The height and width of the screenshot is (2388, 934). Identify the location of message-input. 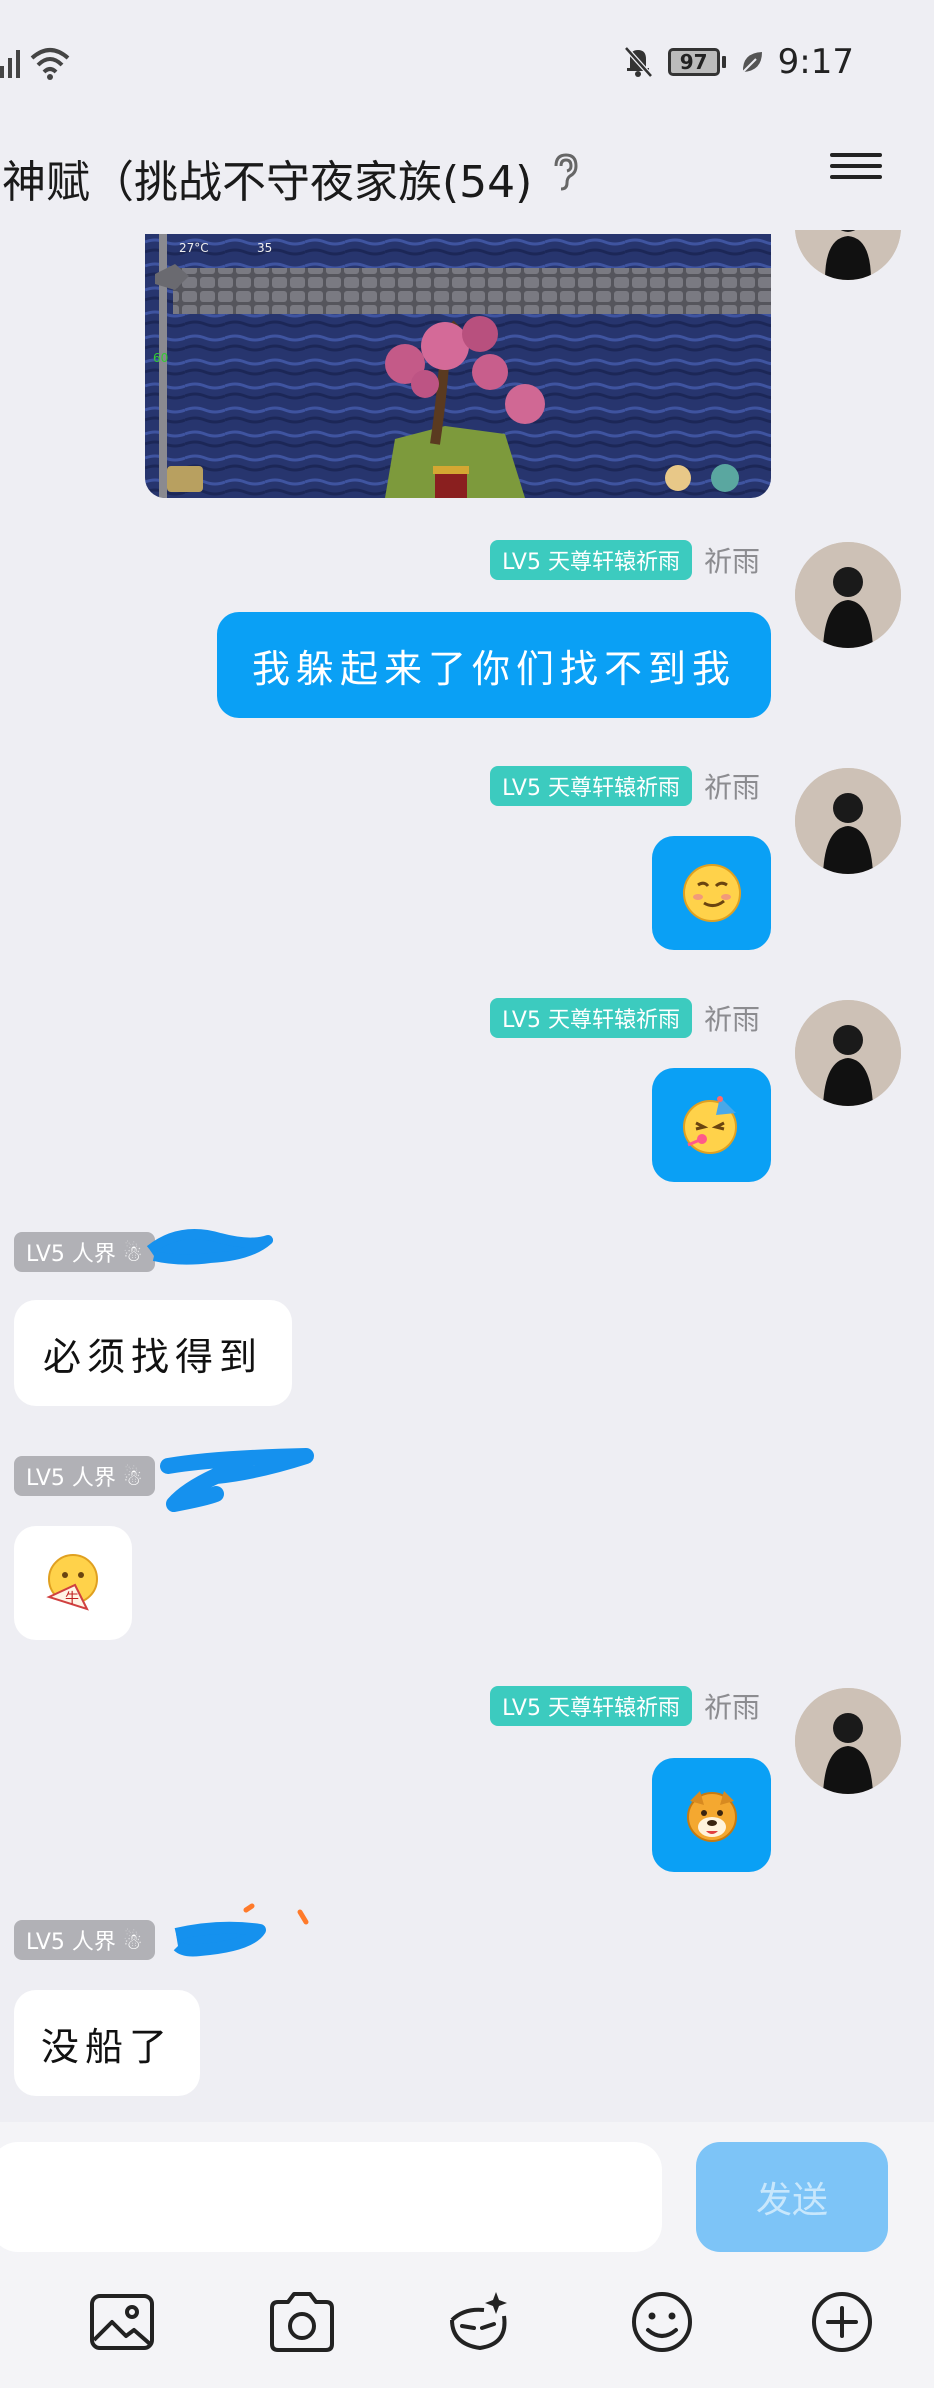
(331, 2197).